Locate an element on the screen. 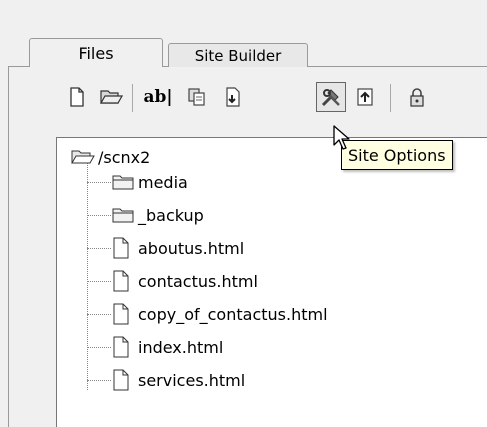 The width and height of the screenshot is (487, 427). rename-icon: ab| is located at coordinates (158, 97).